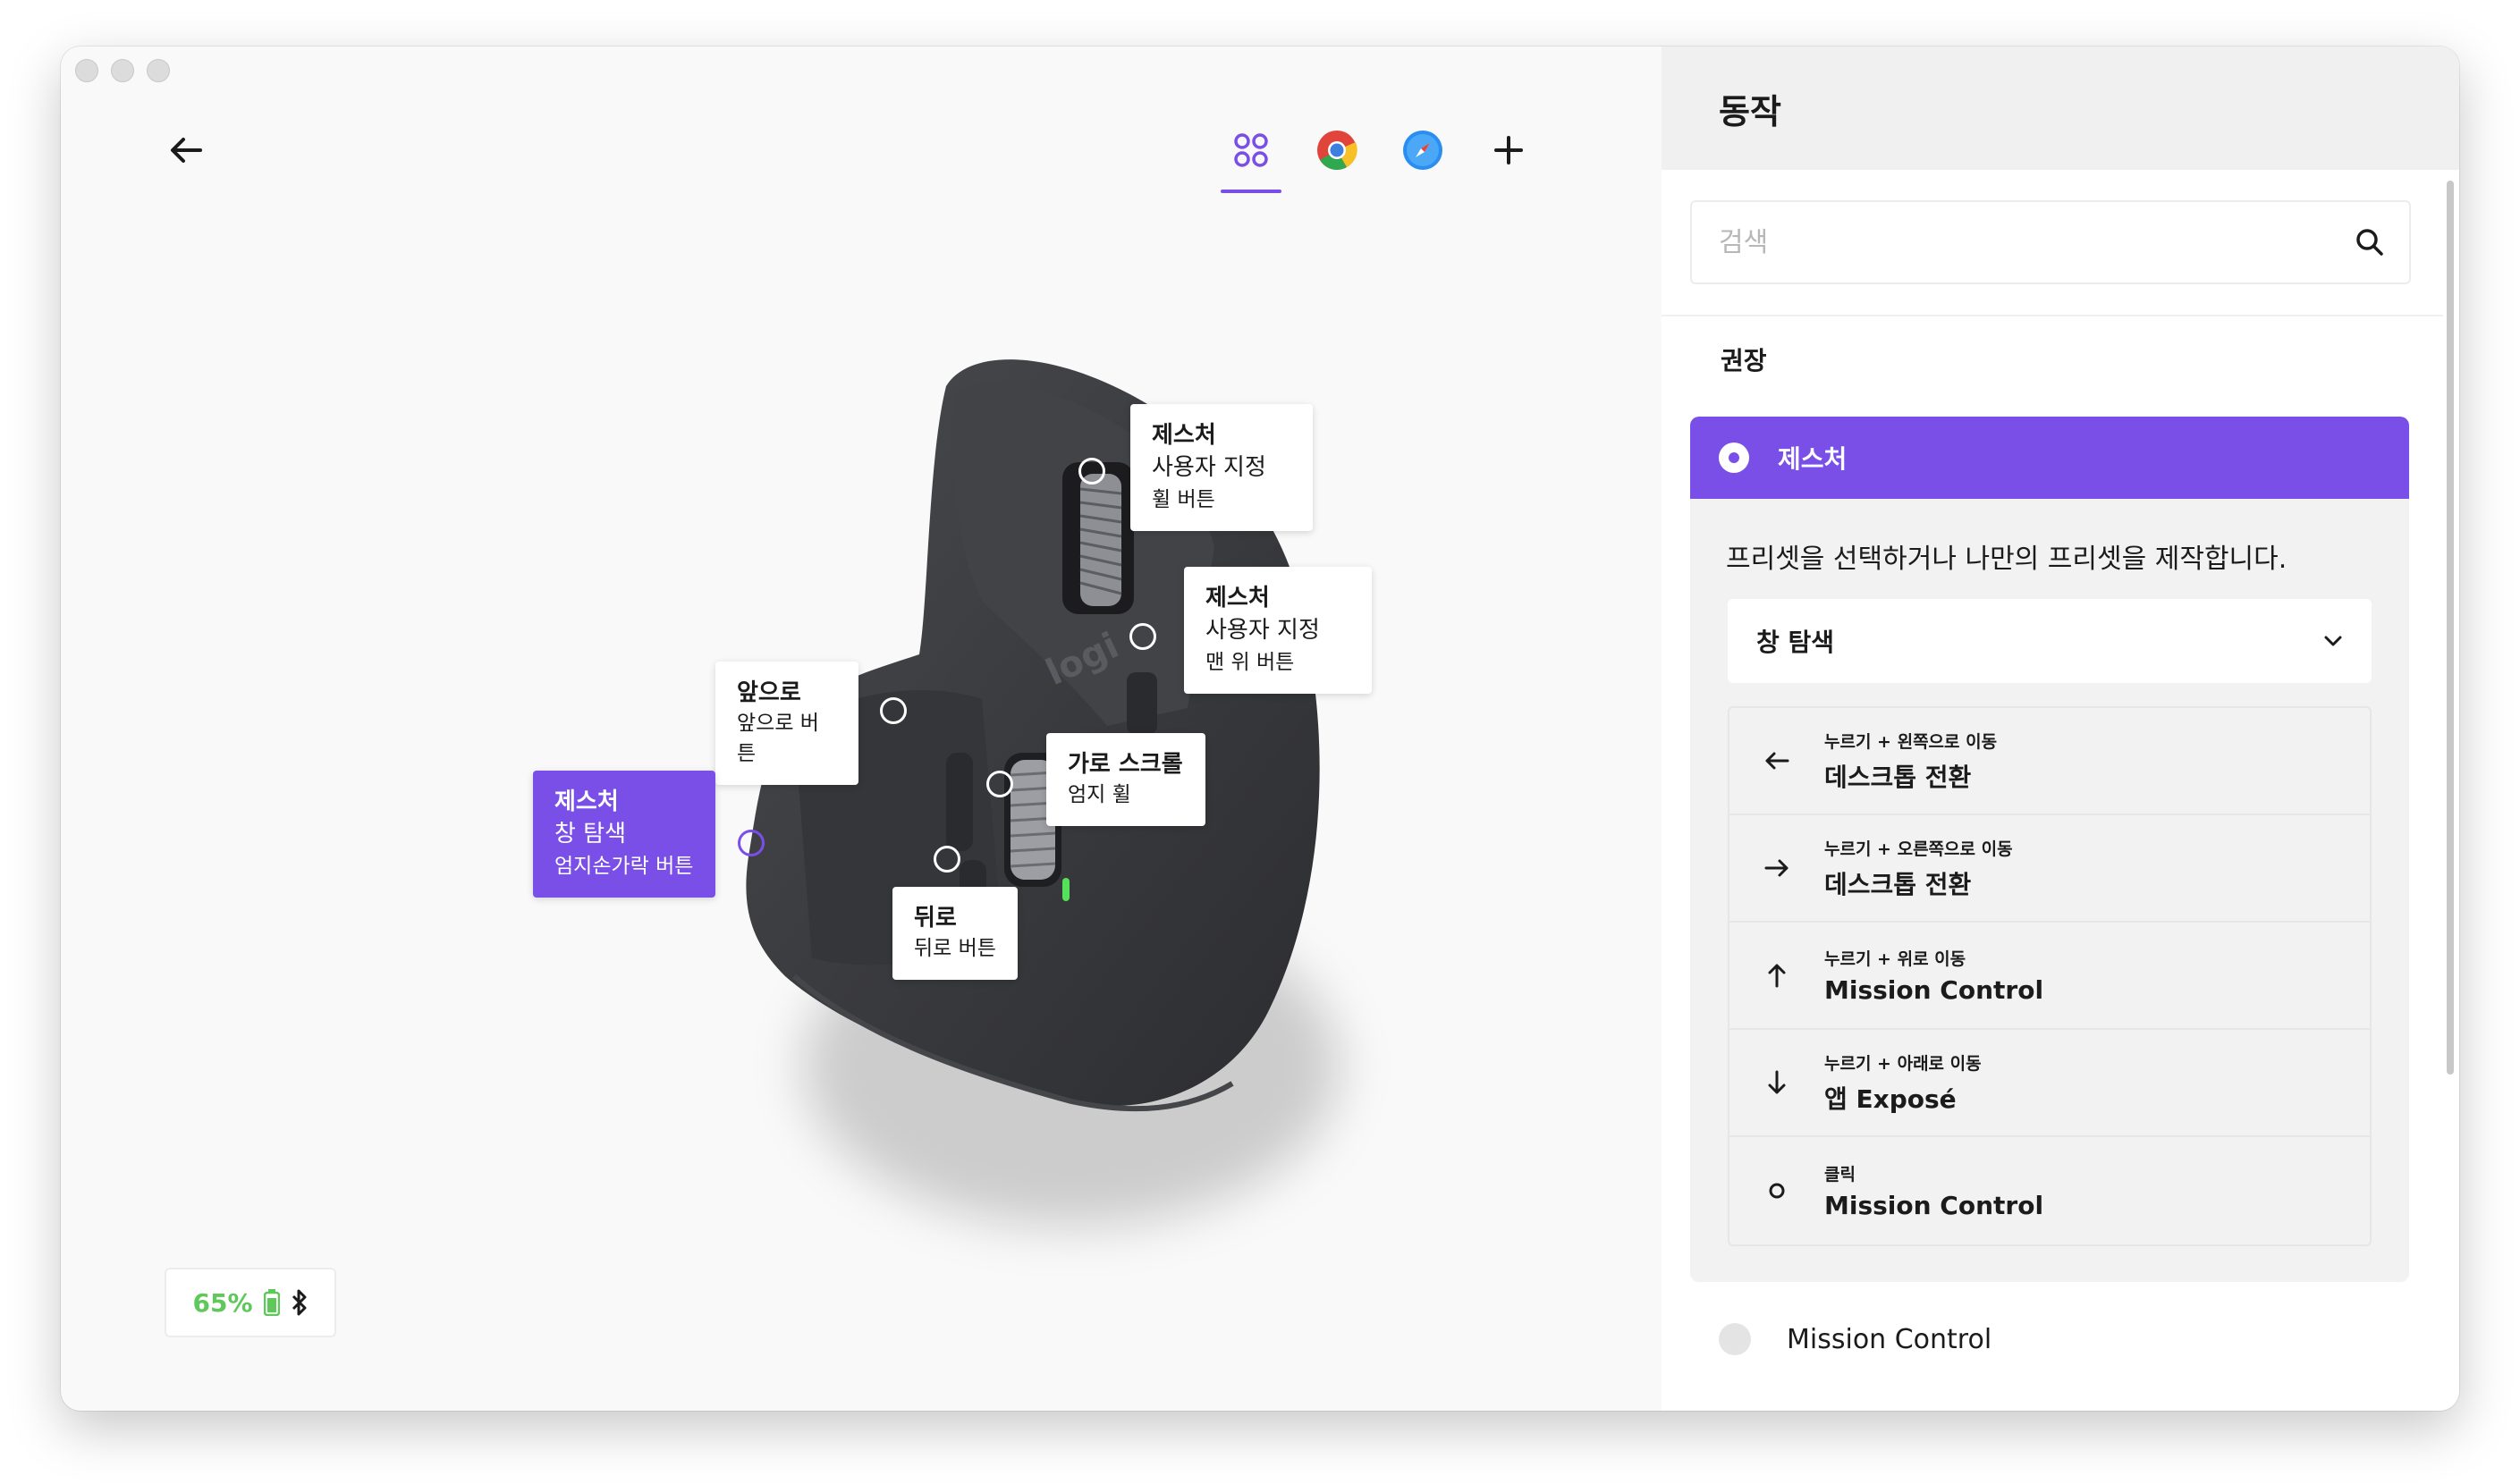  What do you see at coordinates (2050, 641) in the screenshot?
I see `preset-dropdown: 창 탐색` at bounding box center [2050, 641].